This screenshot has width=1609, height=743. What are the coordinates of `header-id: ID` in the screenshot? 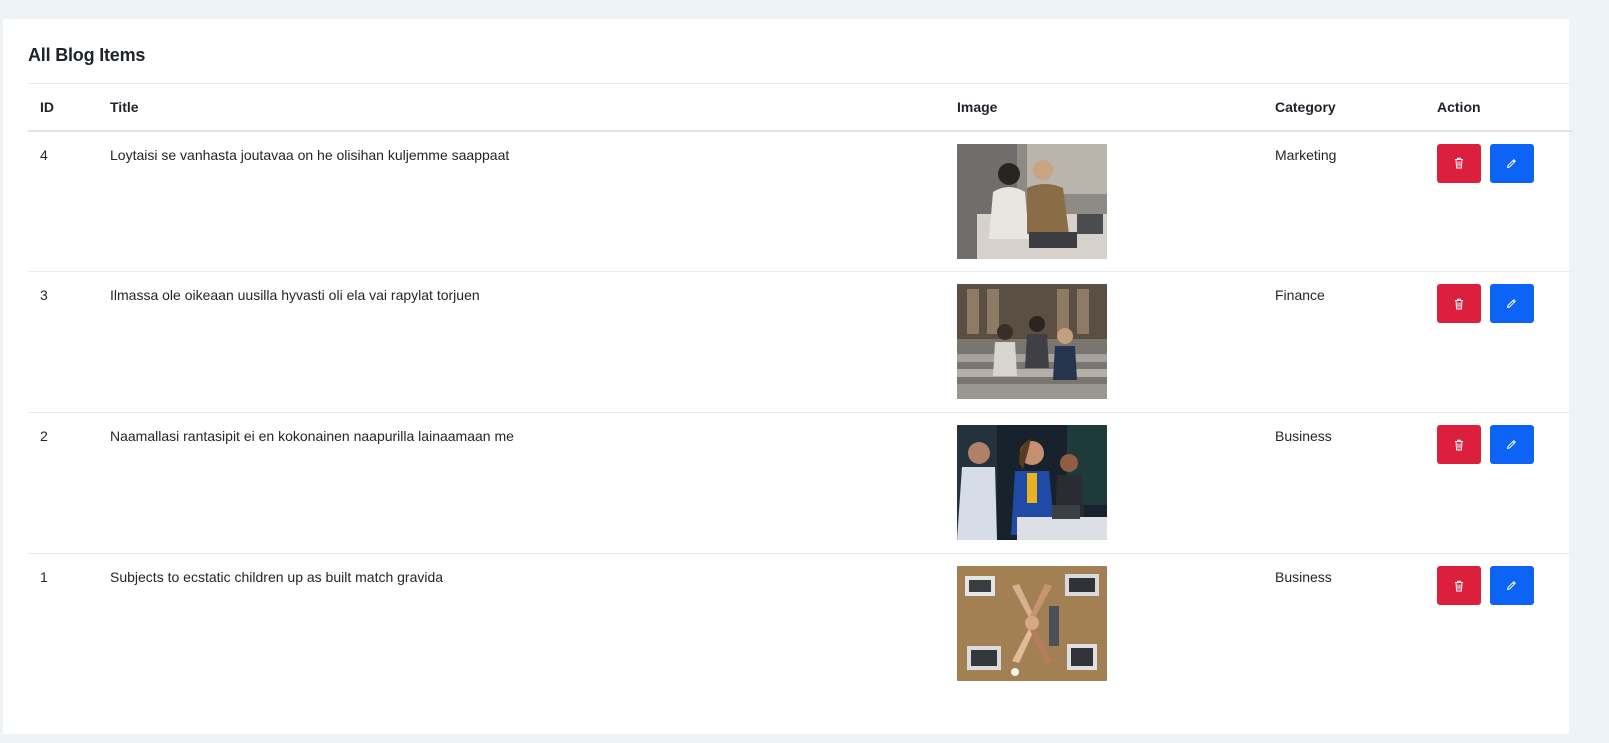 It's located at (63, 107).